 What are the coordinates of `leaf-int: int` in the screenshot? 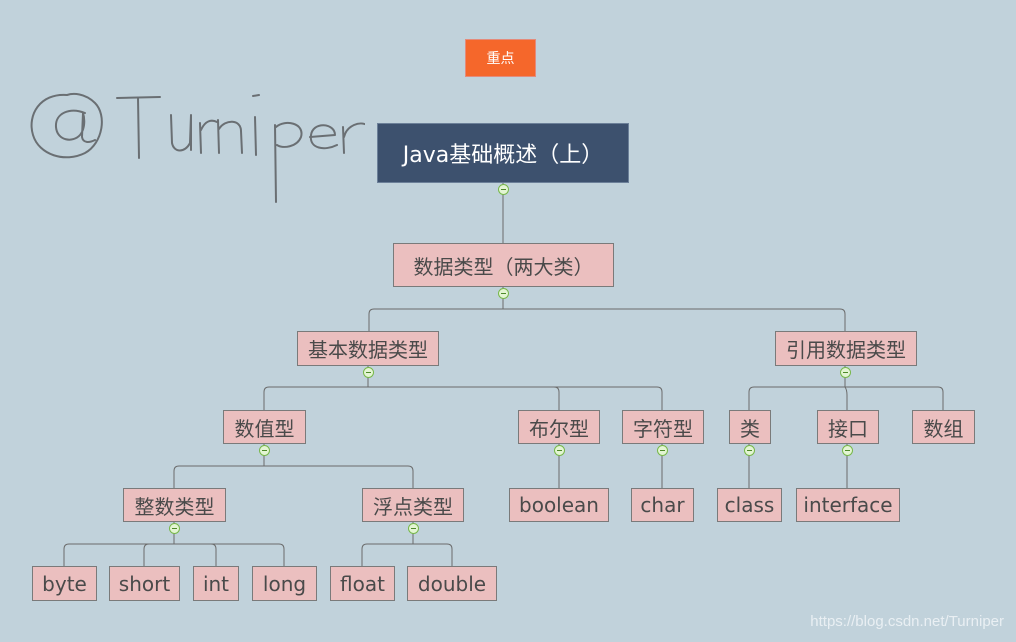 It's located at (216, 583).